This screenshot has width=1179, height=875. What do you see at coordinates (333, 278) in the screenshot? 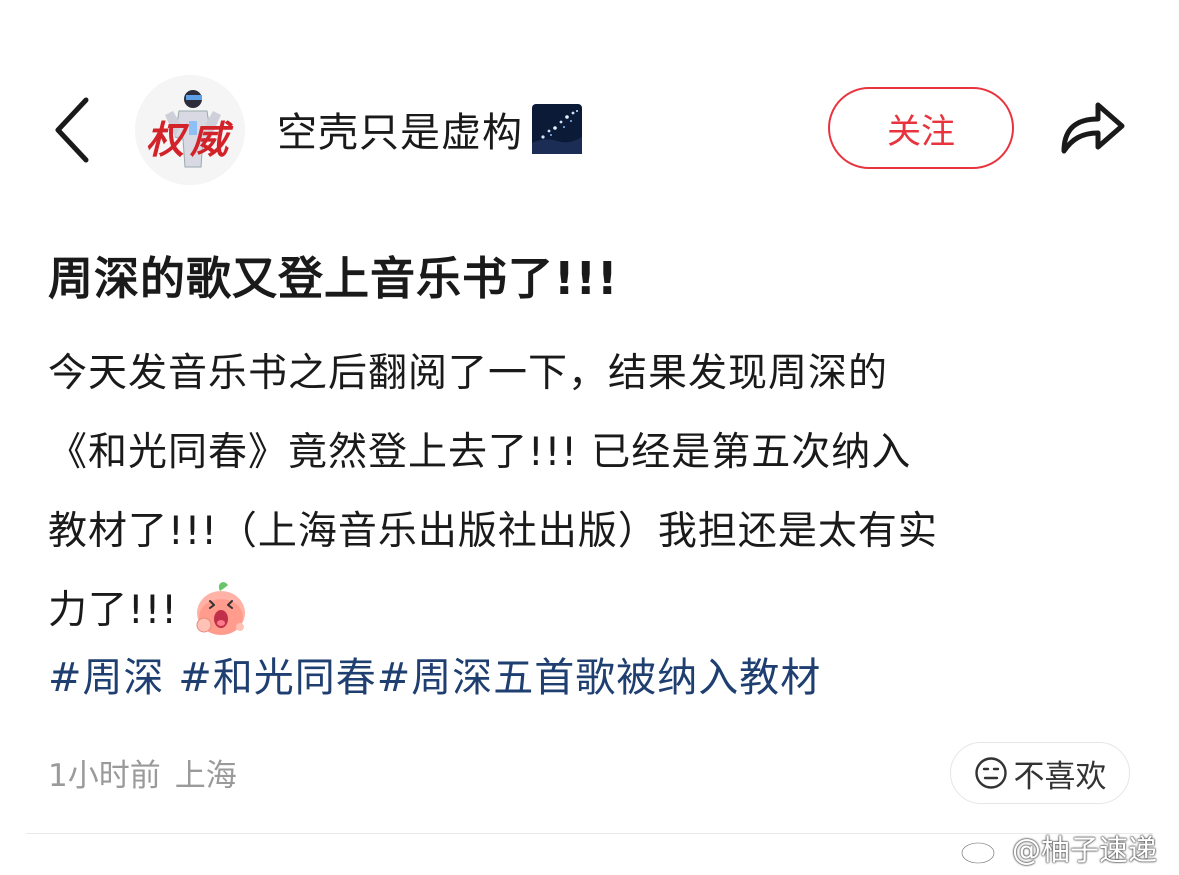
I see `post-title: 周深的歌又登上音乐书了!!!` at bounding box center [333, 278].